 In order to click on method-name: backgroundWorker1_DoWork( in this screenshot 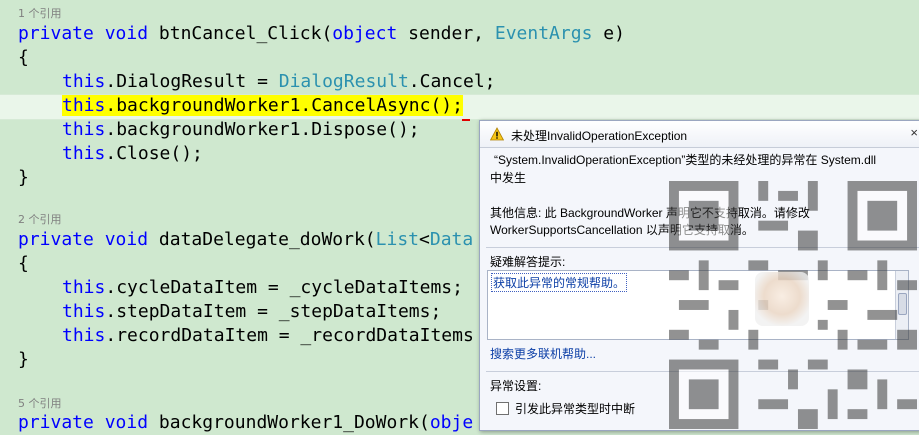, I will do `click(294, 422)`.